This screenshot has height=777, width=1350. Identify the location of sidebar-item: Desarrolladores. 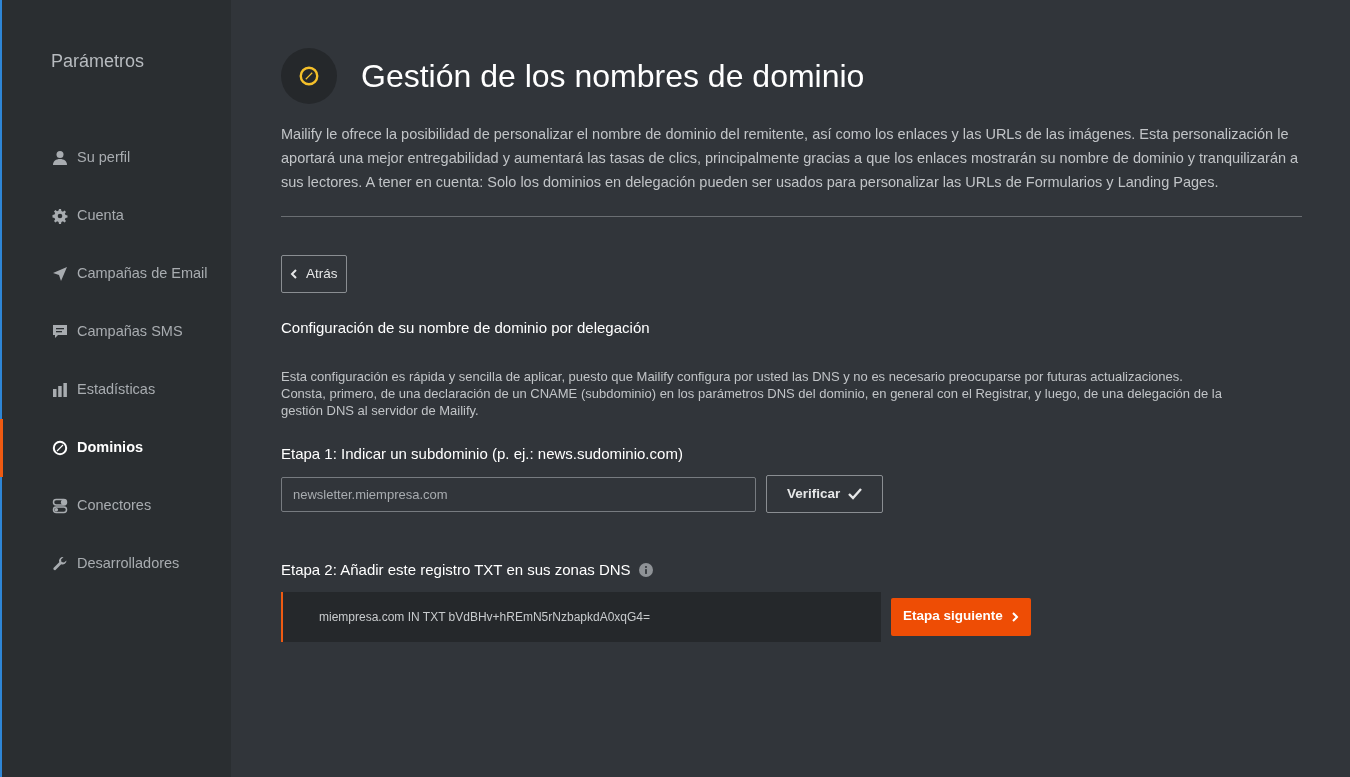
(115, 564).